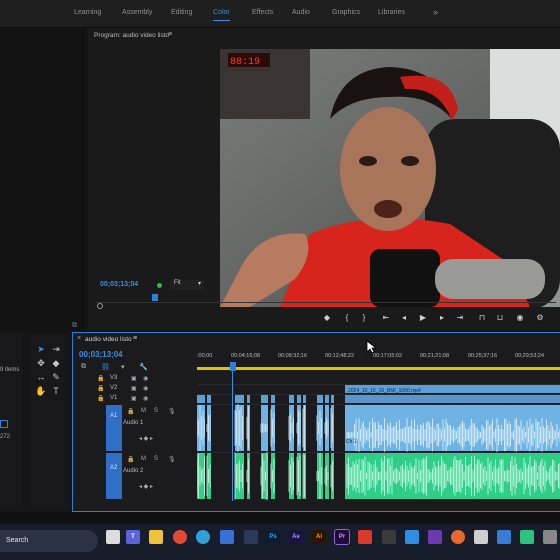  I want to click on type-tool-icon: T, so click(56, 391).